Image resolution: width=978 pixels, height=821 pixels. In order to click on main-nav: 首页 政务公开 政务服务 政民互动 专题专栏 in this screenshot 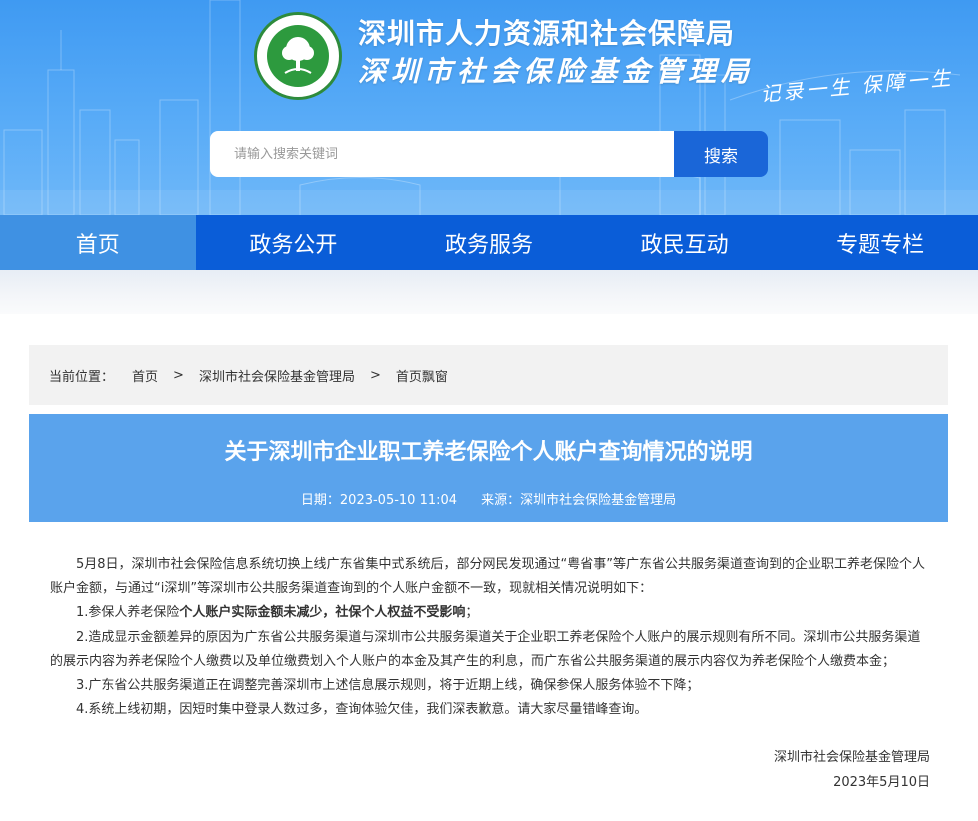, I will do `click(489, 242)`.